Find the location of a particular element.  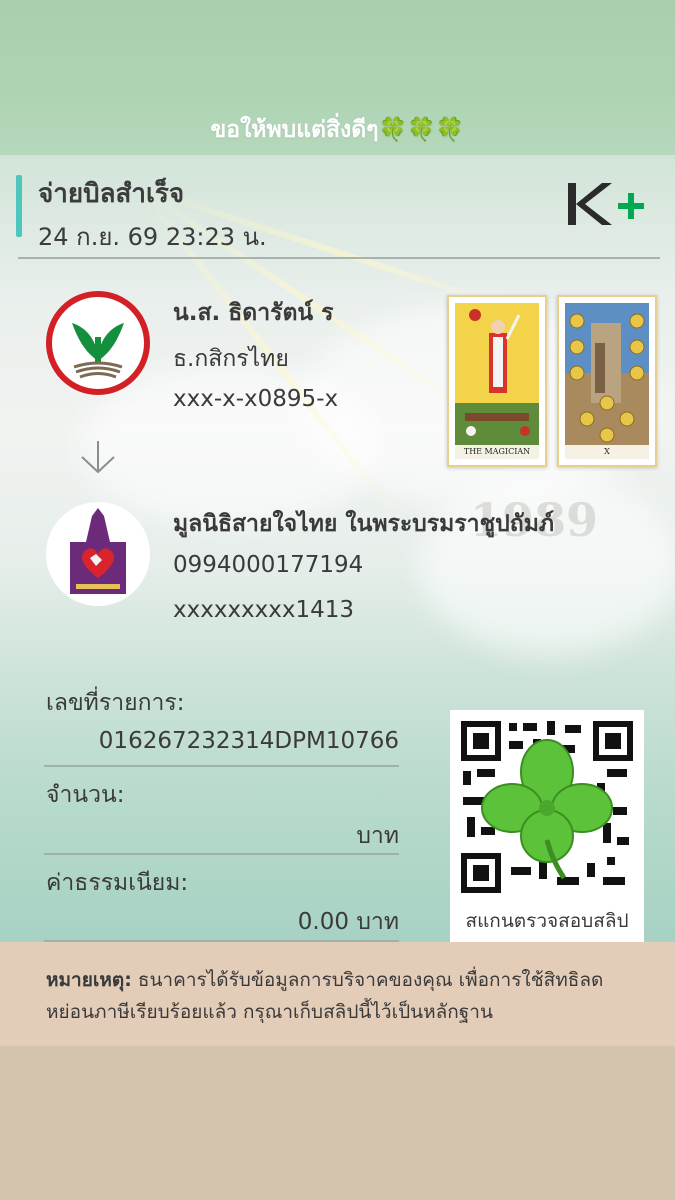

ref-value: 016267232314DPM10766 is located at coordinates (248, 741).